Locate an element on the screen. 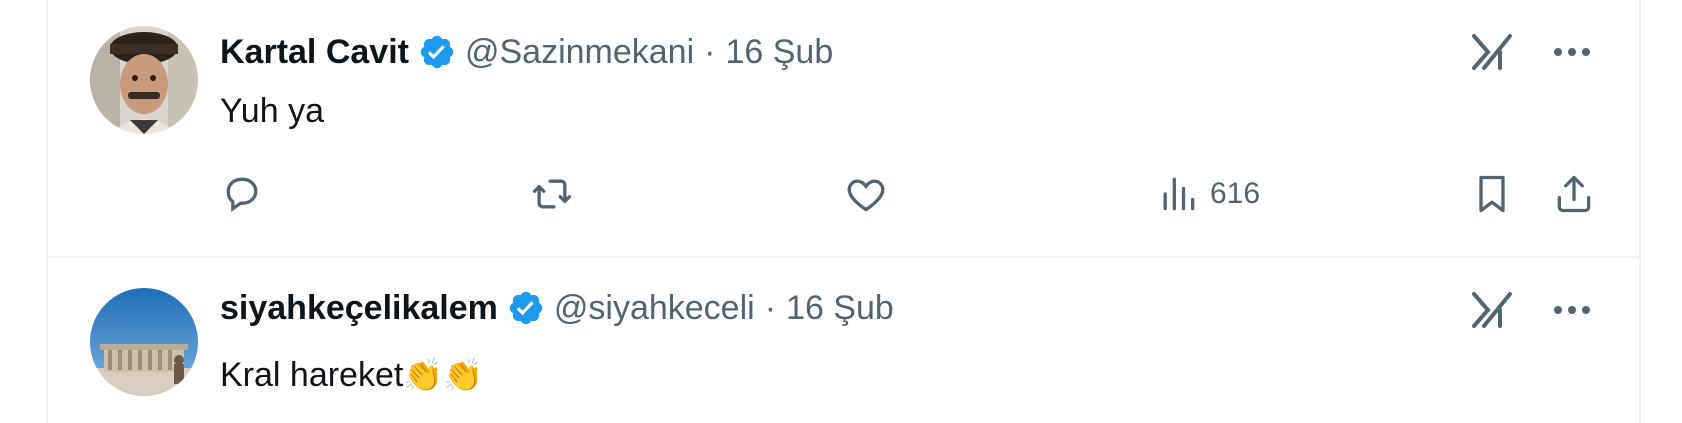  tweet-header: Kartal Cavit @Sazinmekani · 16 Şub is located at coordinates (526, 52).